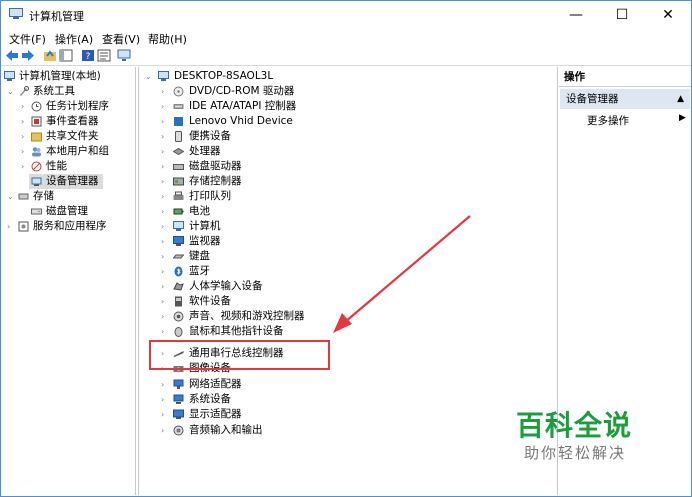 This screenshot has height=497, width=692. What do you see at coordinates (210, 301) in the screenshot?
I see `device-category-label: 软件设备` at bounding box center [210, 301].